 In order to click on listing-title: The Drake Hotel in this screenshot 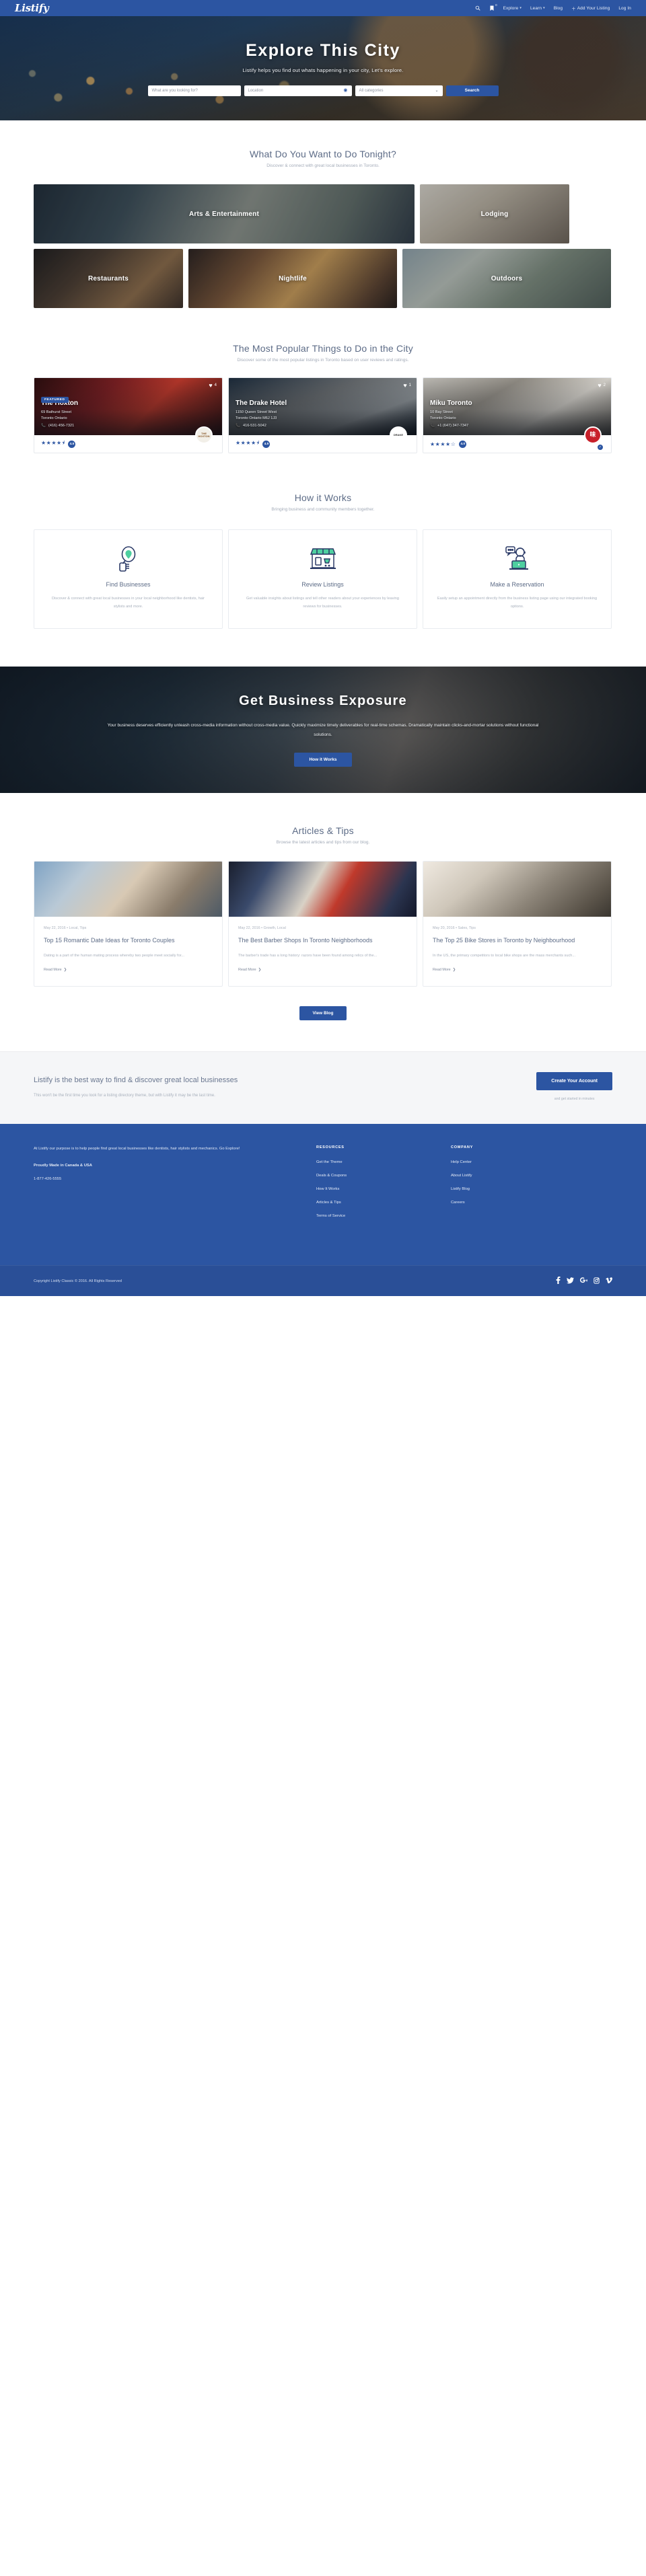, I will do `click(261, 403)`.